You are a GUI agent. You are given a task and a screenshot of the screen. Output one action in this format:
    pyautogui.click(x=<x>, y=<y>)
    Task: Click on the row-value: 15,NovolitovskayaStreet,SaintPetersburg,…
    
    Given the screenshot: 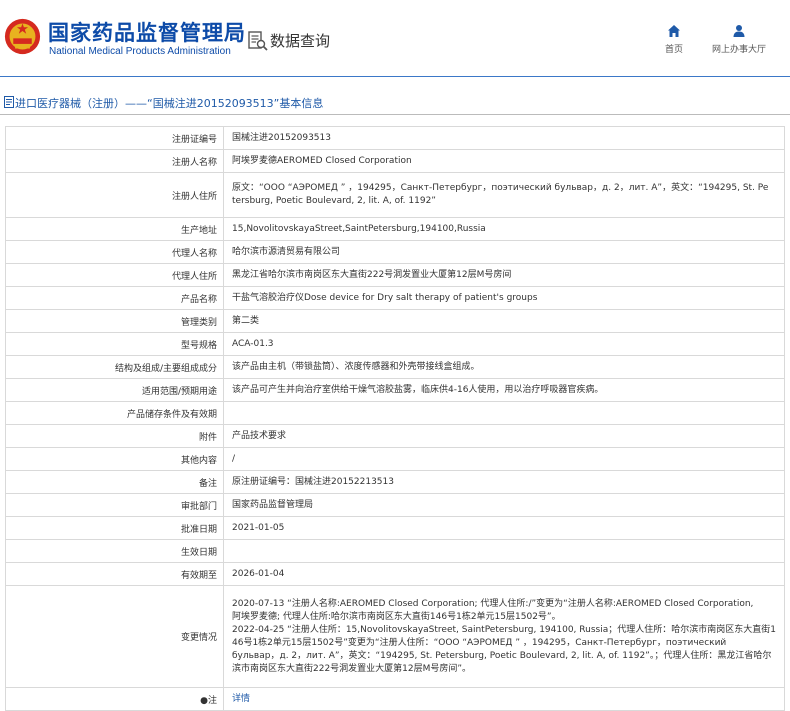 What is the action you would take?
    pyautogui.click(x=504, y=229)
    